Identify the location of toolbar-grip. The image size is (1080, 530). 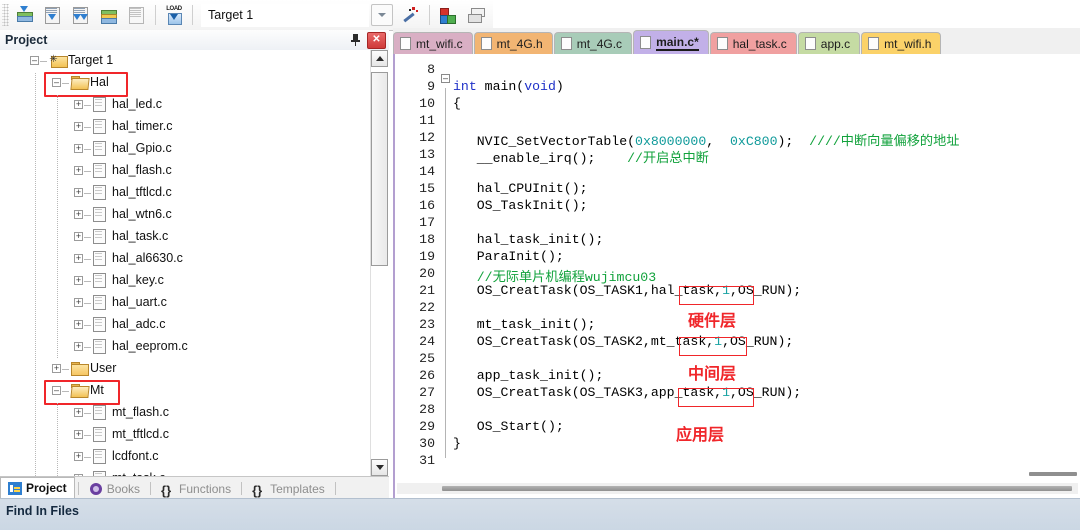
(5, 15).